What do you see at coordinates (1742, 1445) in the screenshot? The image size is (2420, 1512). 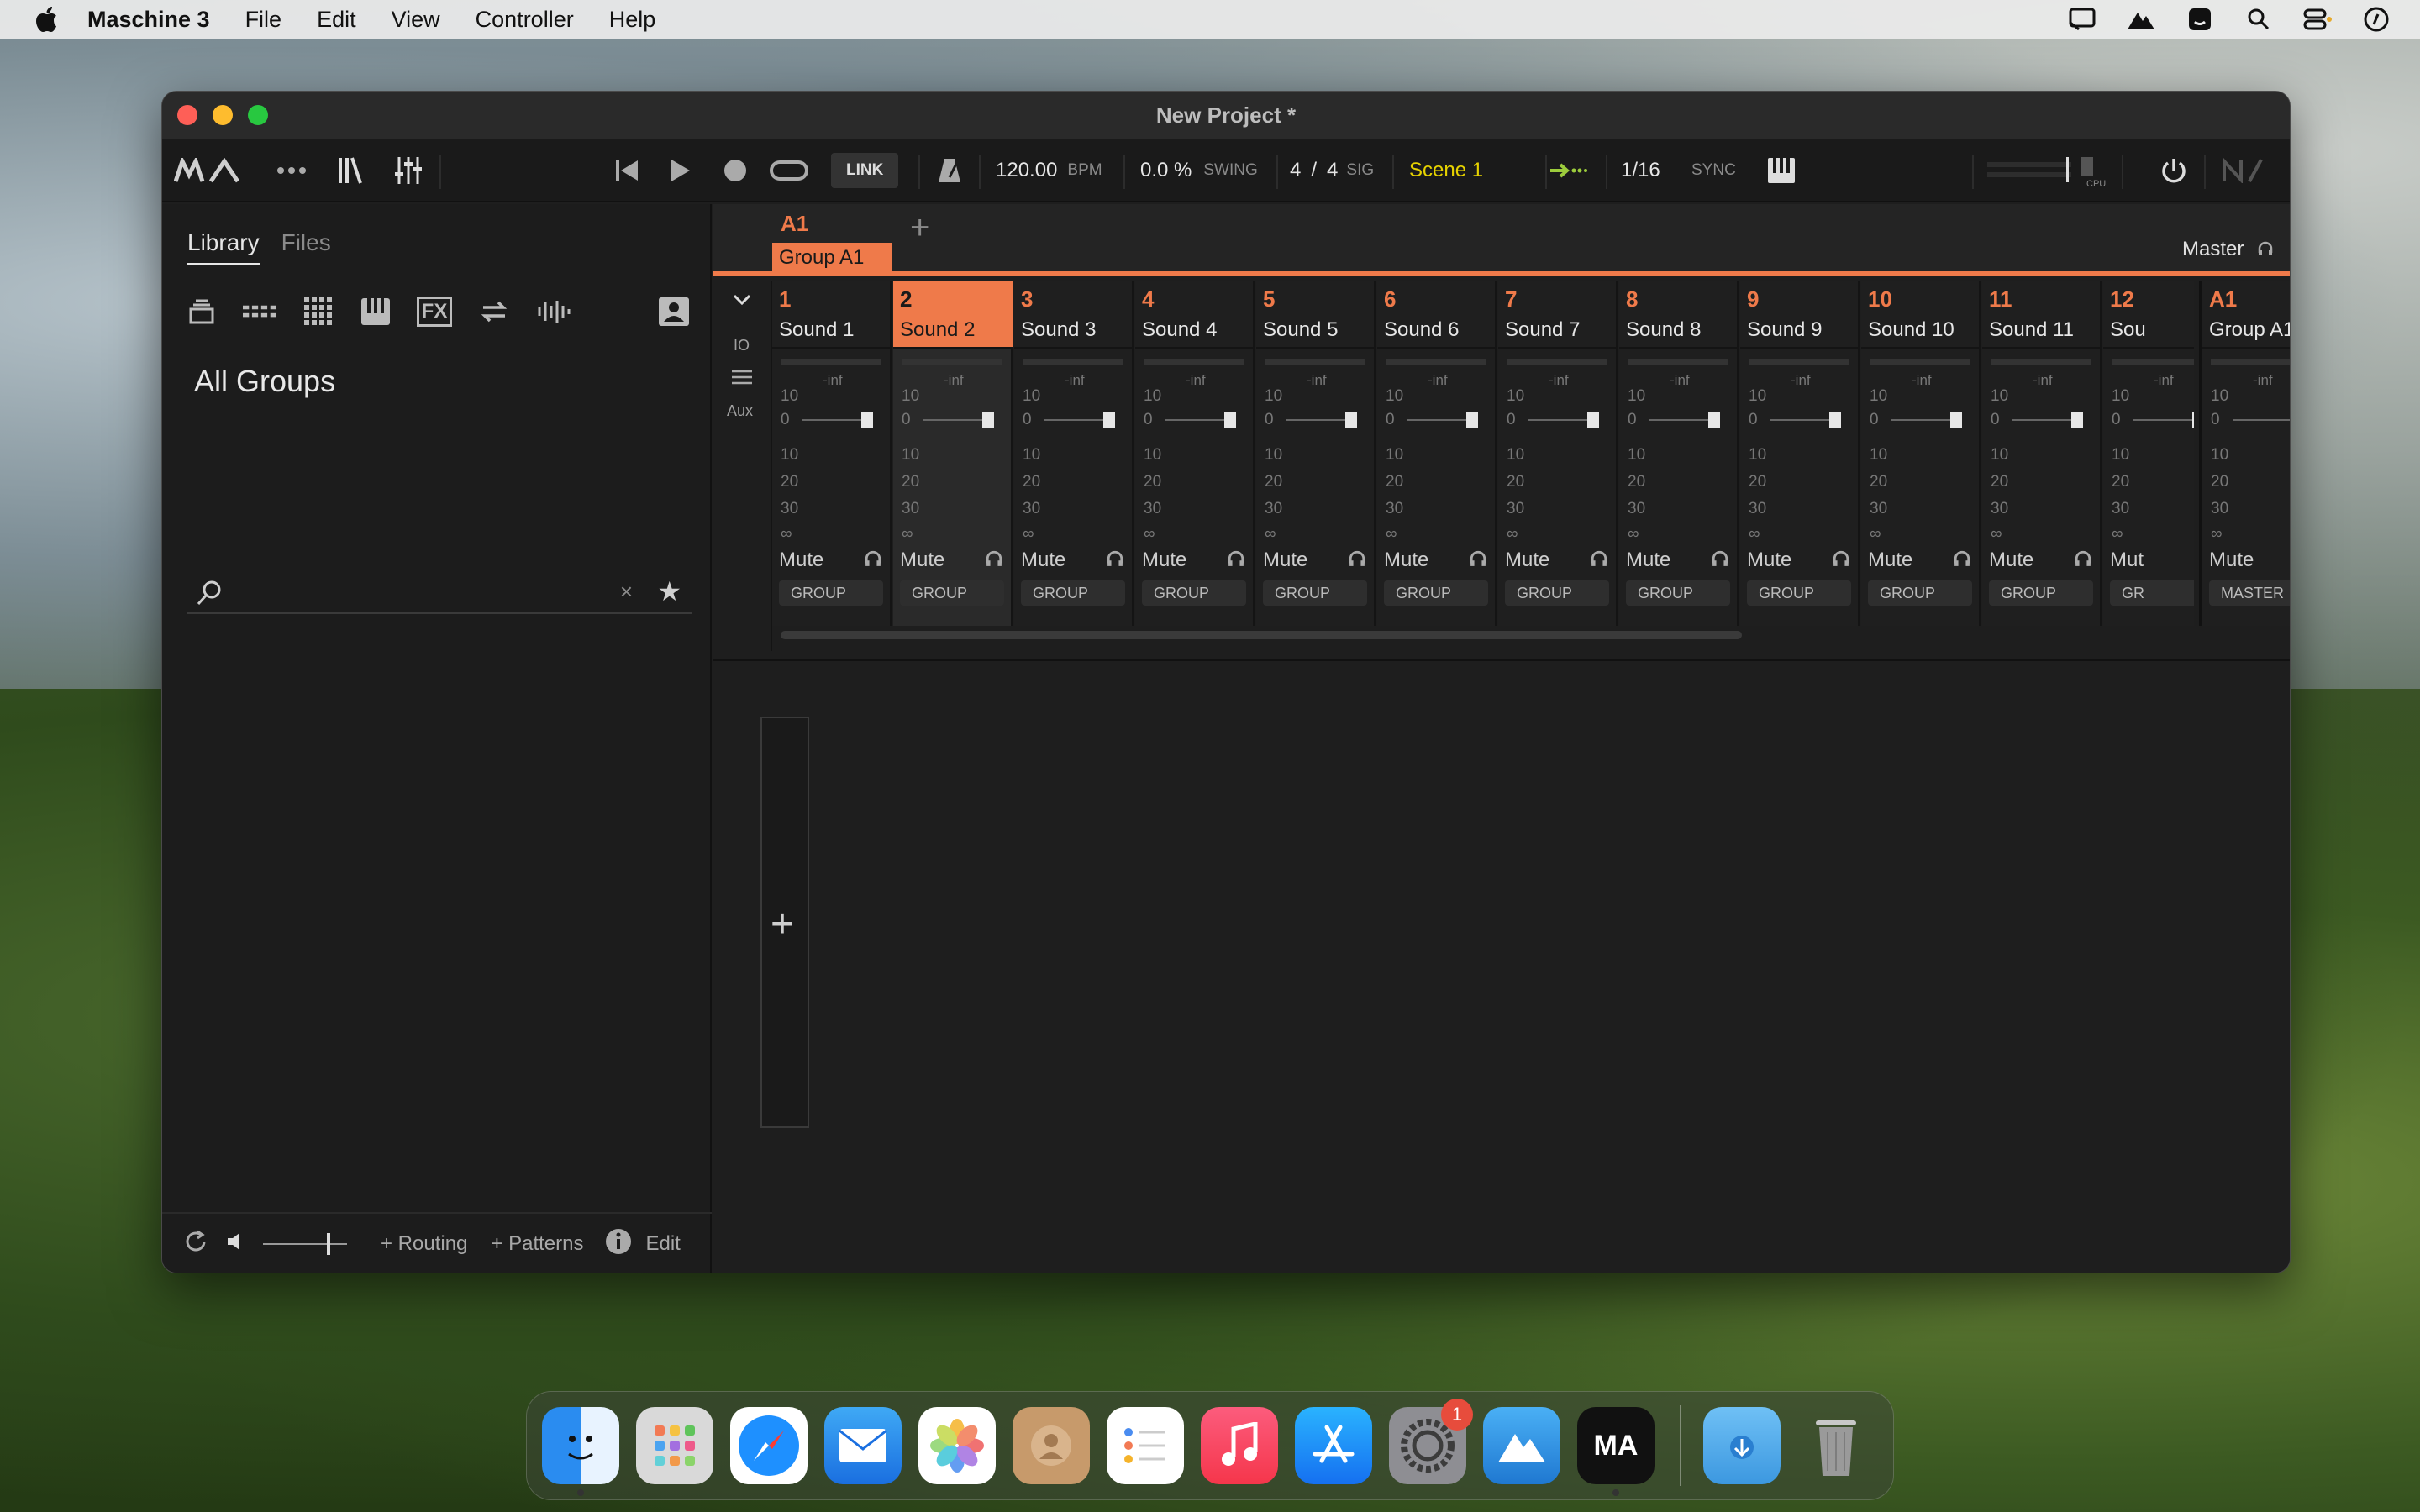 I see `downloads-folder-icon` at bounding box center [1742, 1445].